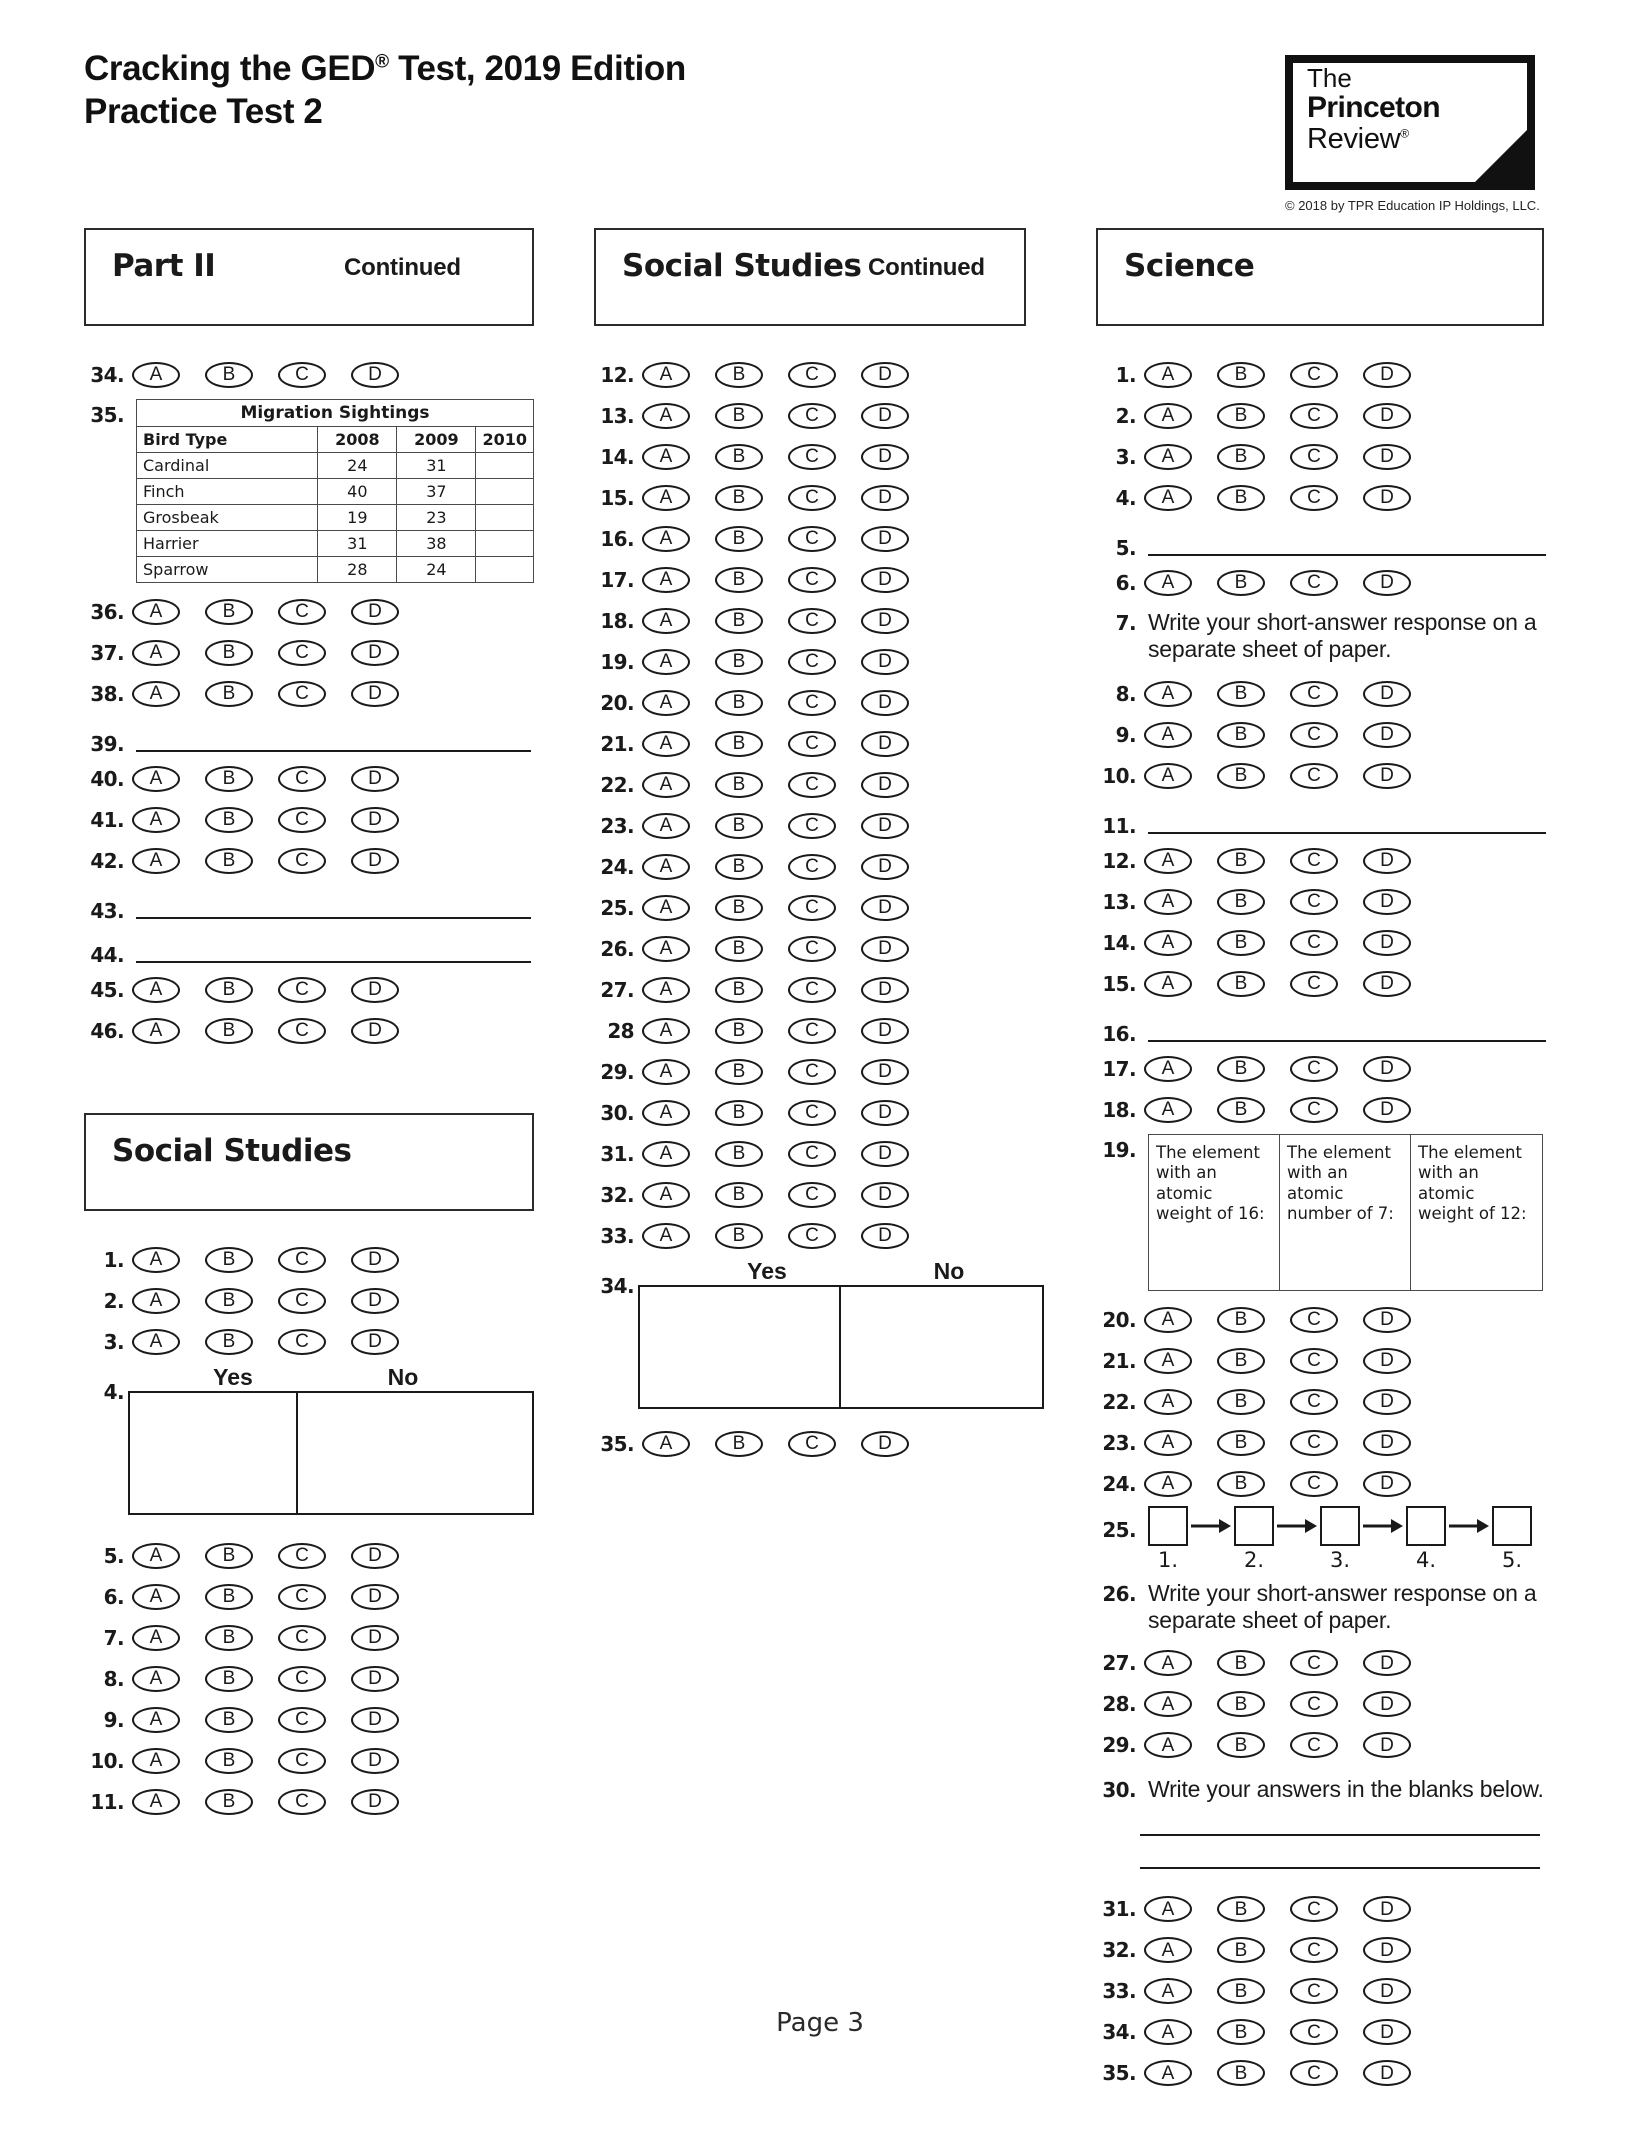 This screenshot has width=1640, height=2130. Describe the element at coordinates (1340, 1526) in the screenshot. I see `sequence-row` at that location.